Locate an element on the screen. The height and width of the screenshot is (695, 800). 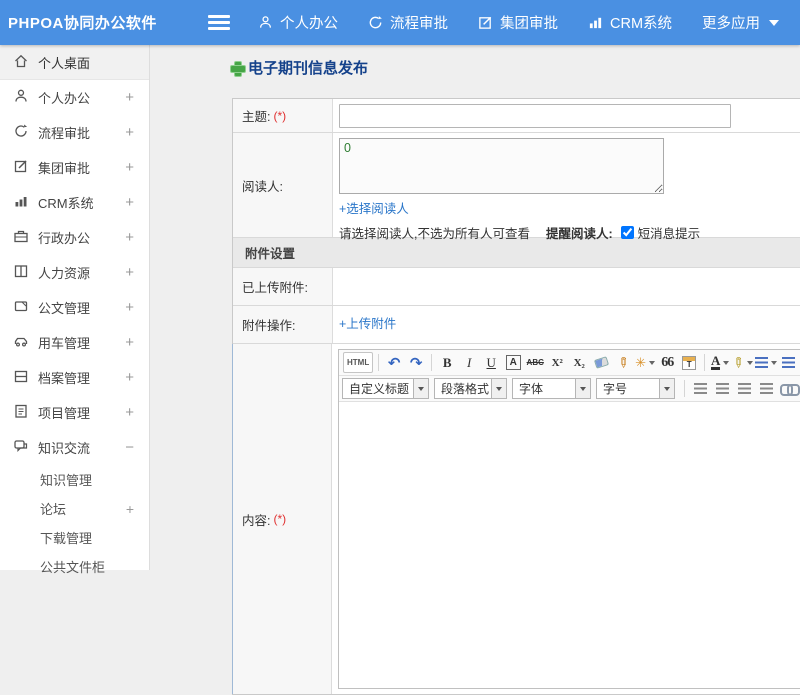
nav-item-crm: CRM系统 is located at coordinates (630, 22).